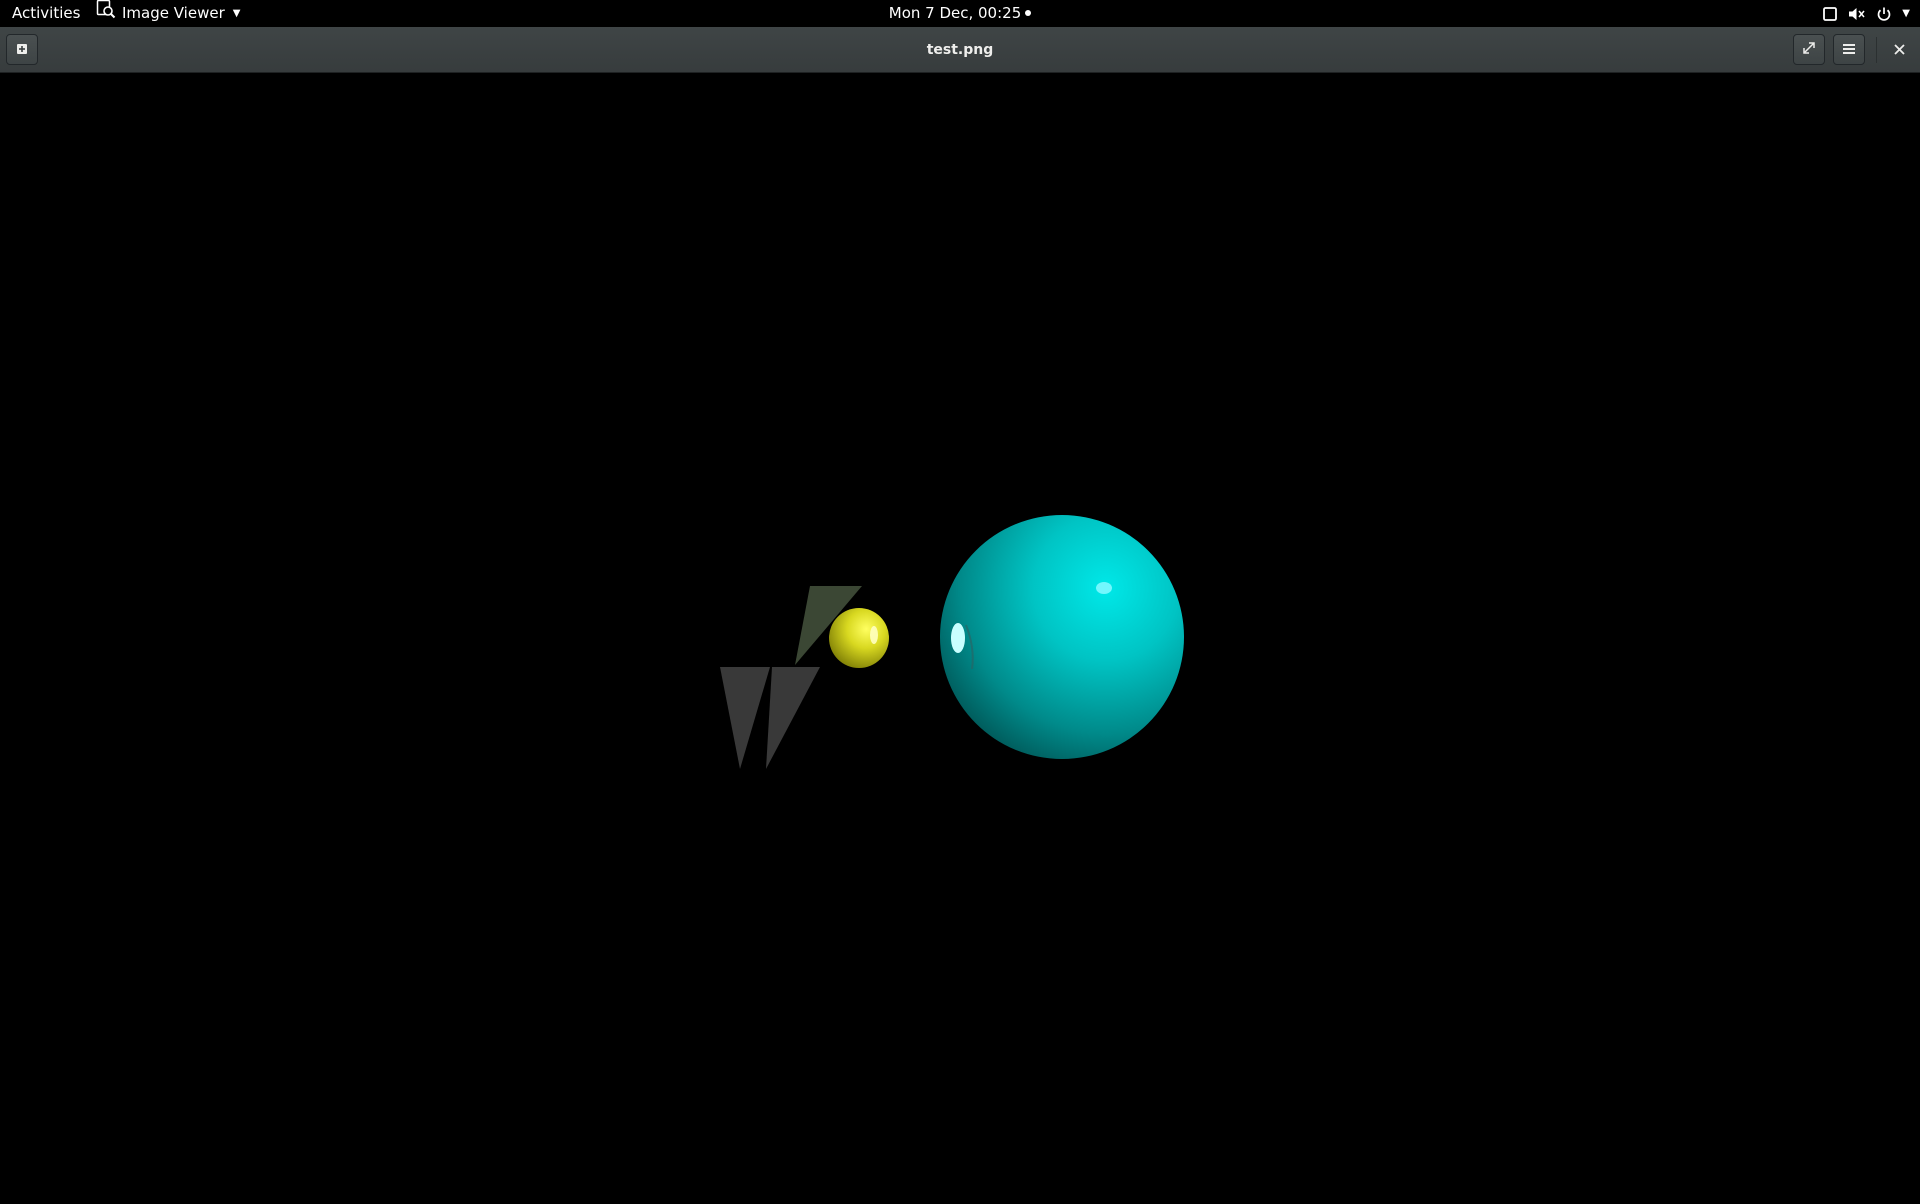 The height and width of the screenshot is (1204, 1920). Describe the element at coordinates (1876, 50) in the screenshot. I see `separator` at that location.